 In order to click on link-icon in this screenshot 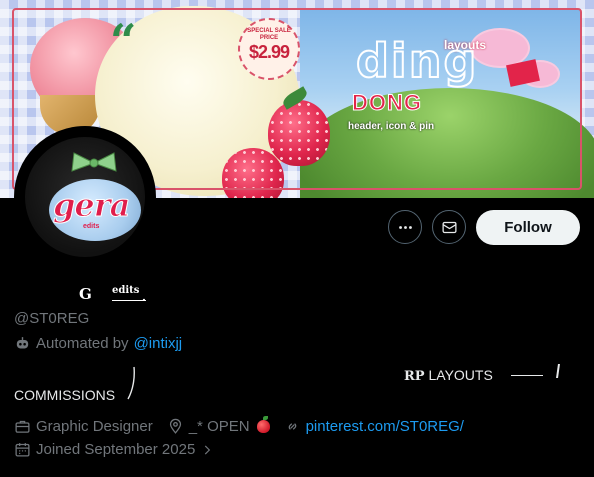, I will do `click(292, 426)`.